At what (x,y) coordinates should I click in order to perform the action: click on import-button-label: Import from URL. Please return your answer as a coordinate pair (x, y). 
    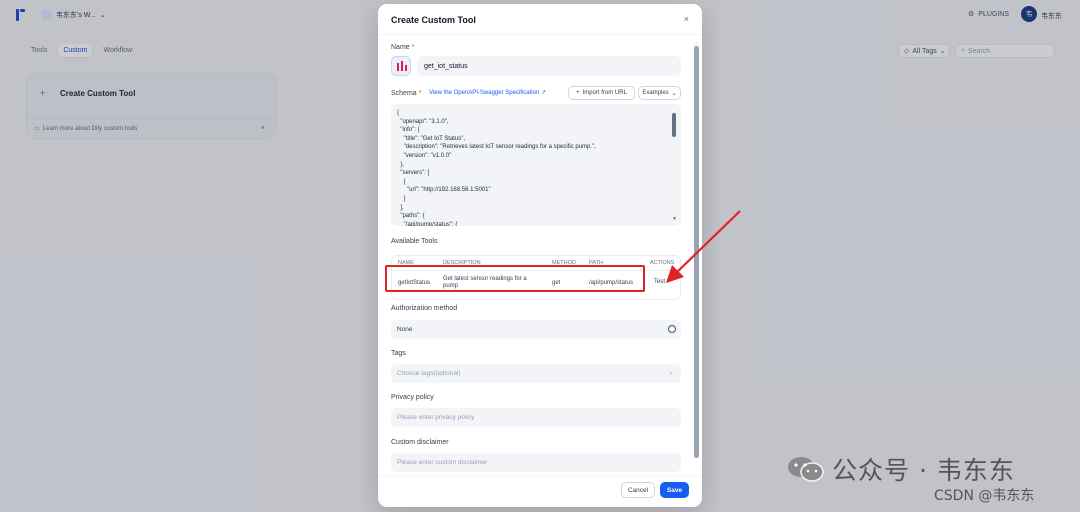
    Looking at the image, I should click on (604, 93).